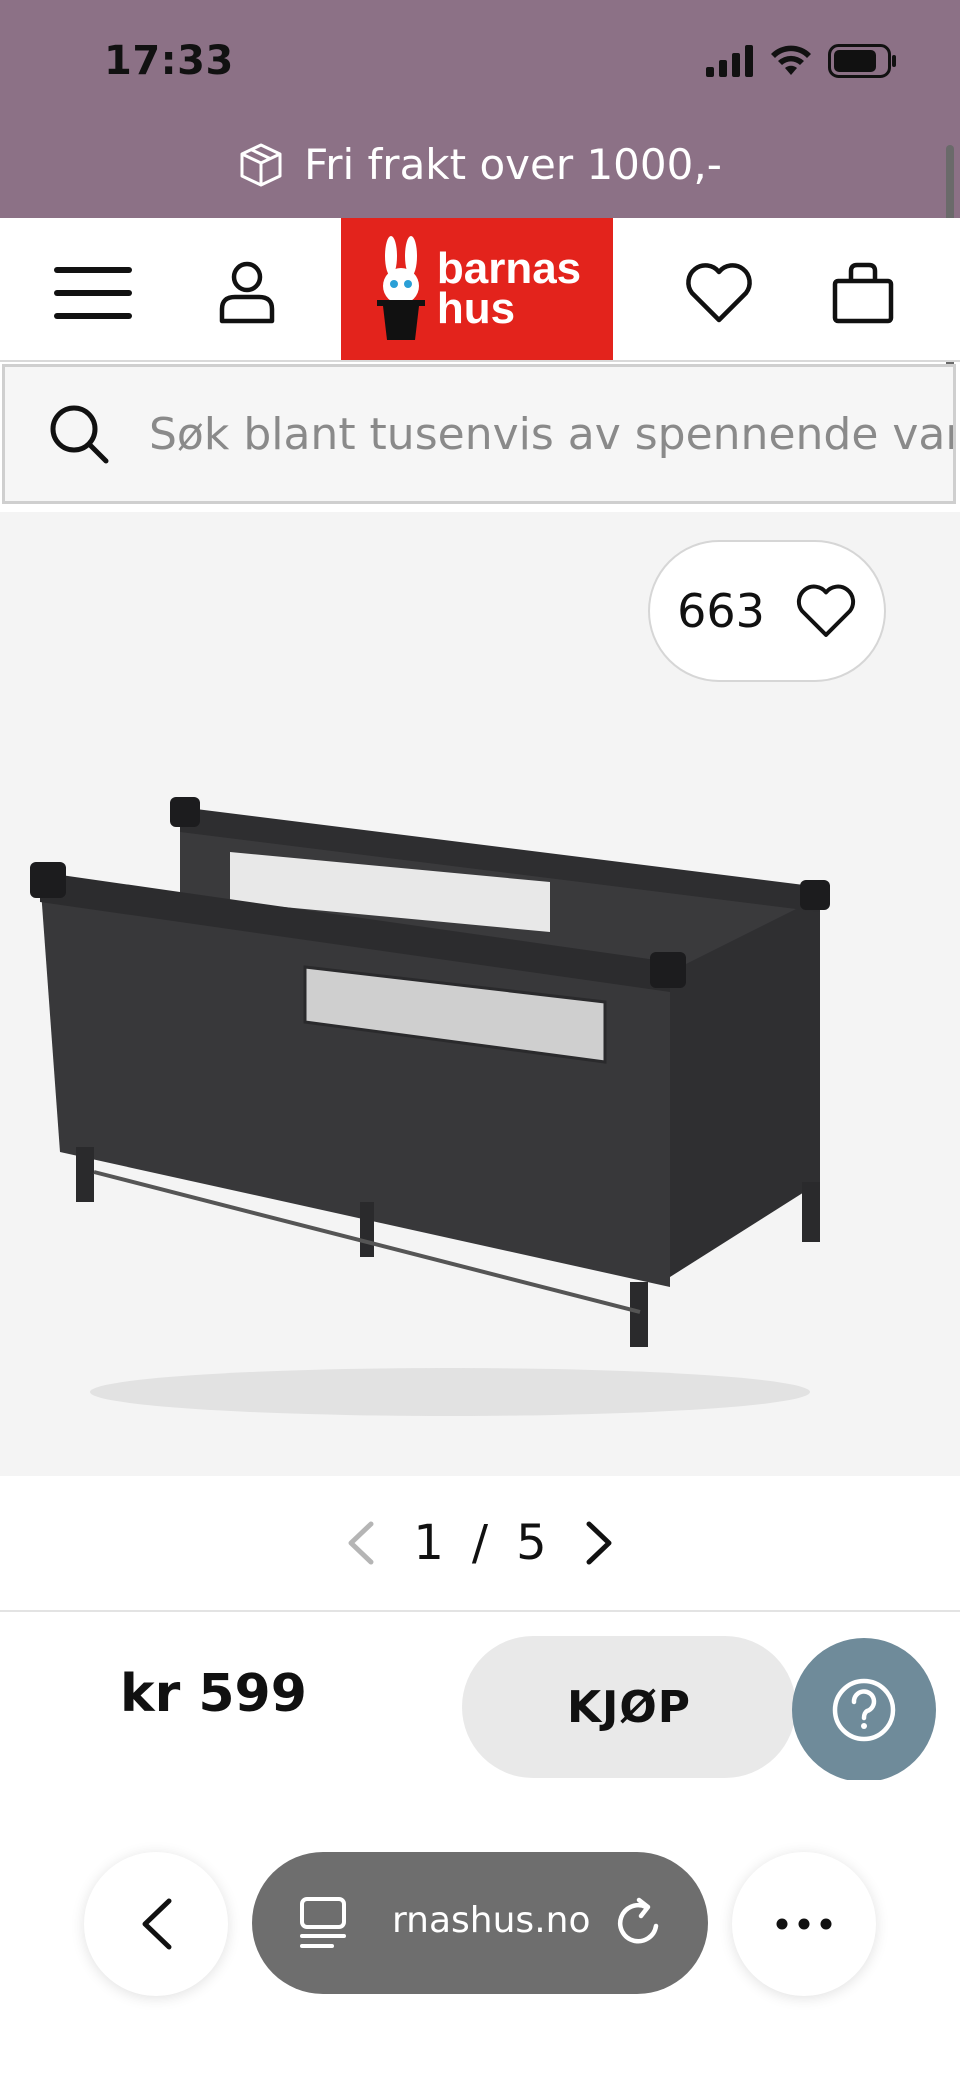  I want to click on user-icon, so click(247, 292).